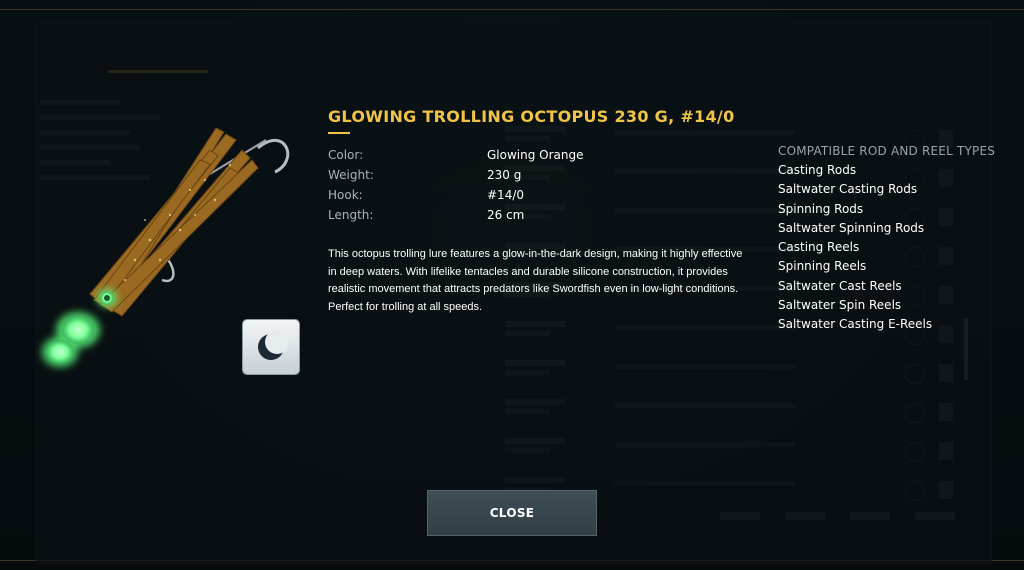  I want to click on compatible-types-heading: COMPATIBLE ROD AND REEL TYPES, so click(887, 151).